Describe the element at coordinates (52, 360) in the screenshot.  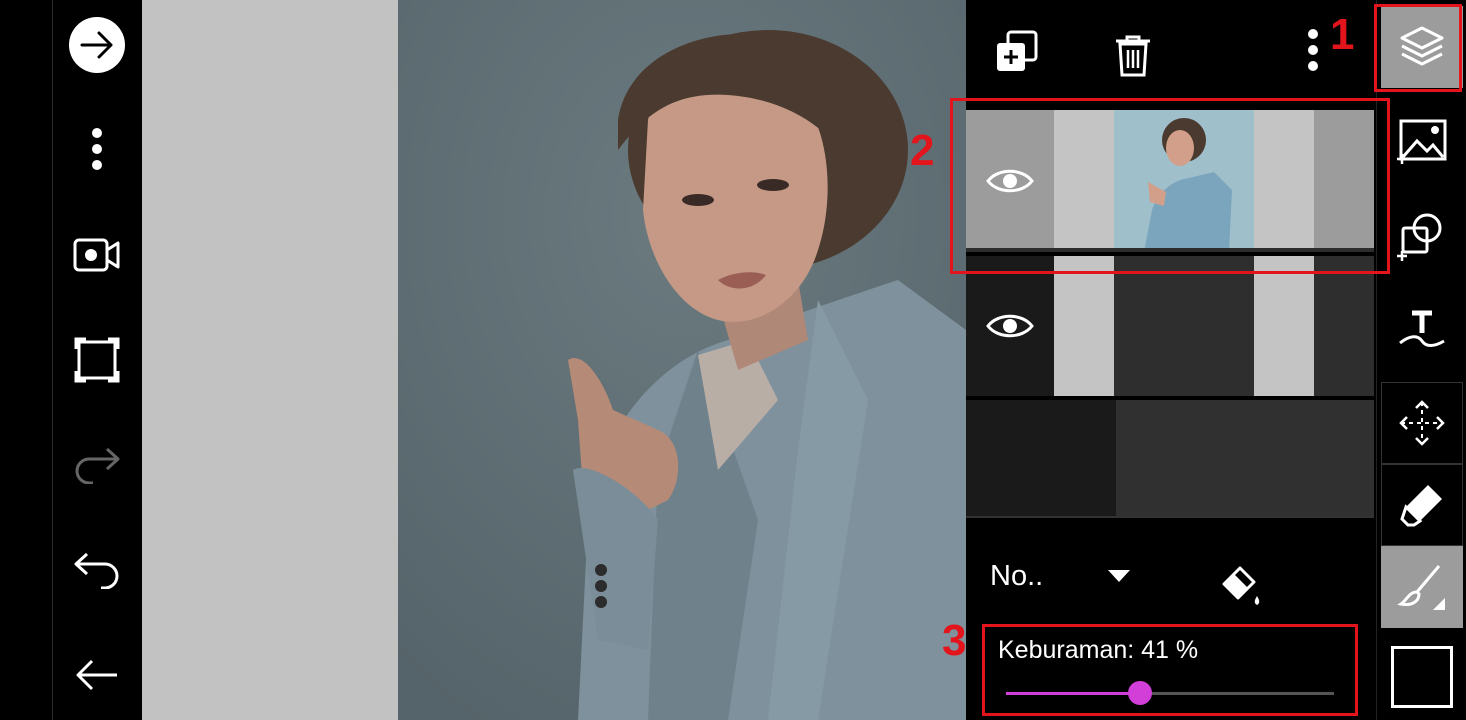
I see `toolbar-divider` at that location.